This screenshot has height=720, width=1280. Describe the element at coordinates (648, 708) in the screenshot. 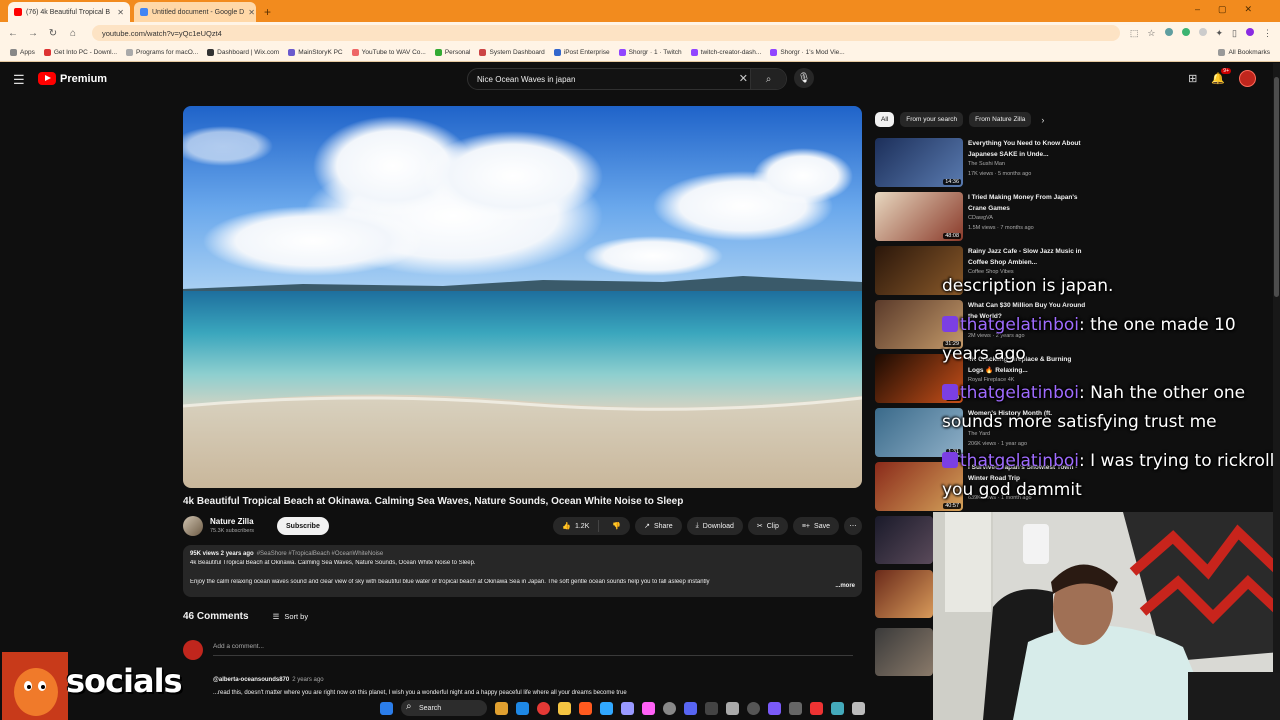

I see `xd-icon` at that location.